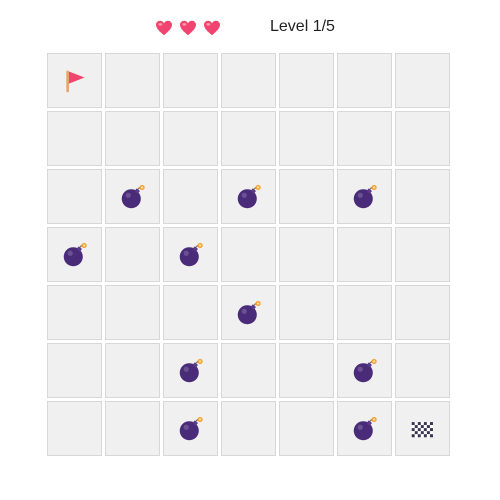 This screenshot has width=500, height=500. I want to click on grid-cell-r6-c3, so click(248, 428).